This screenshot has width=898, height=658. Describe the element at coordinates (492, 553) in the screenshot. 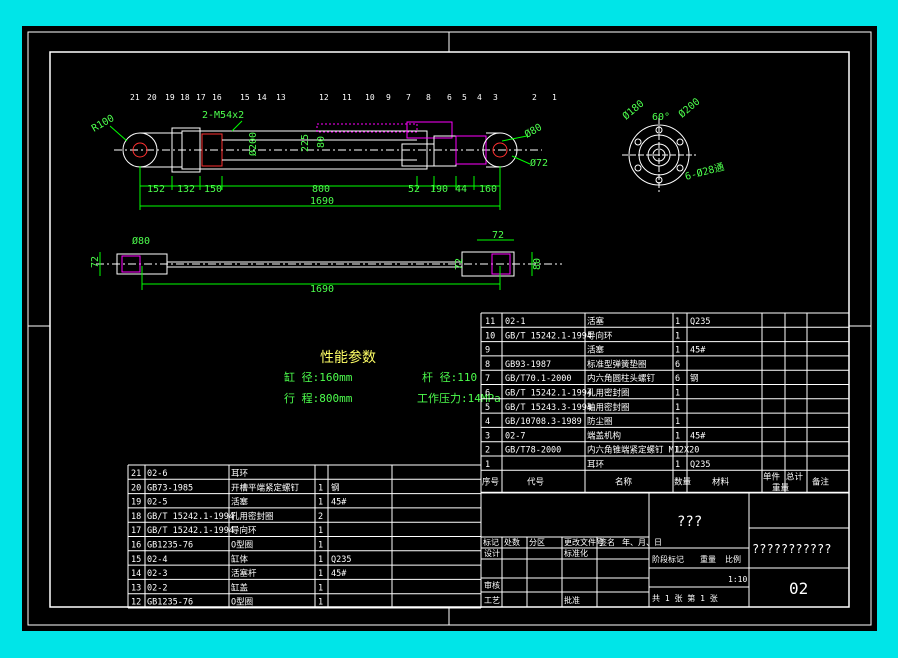

I see `svg-text: 设计` at that location.